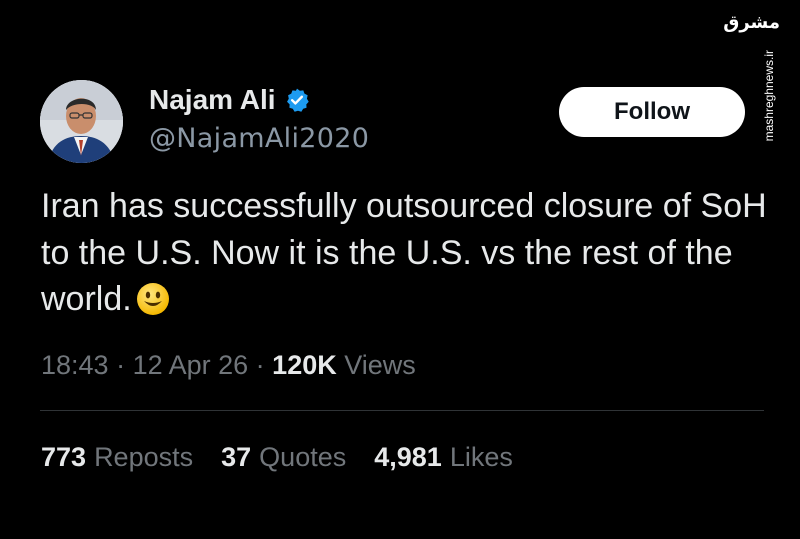 This screenshot has height=539, width=800. What do you see at coordinates (408, 457) in the screenshot?
I see `likes-count: 4,981` at bounding box center [408, 457].